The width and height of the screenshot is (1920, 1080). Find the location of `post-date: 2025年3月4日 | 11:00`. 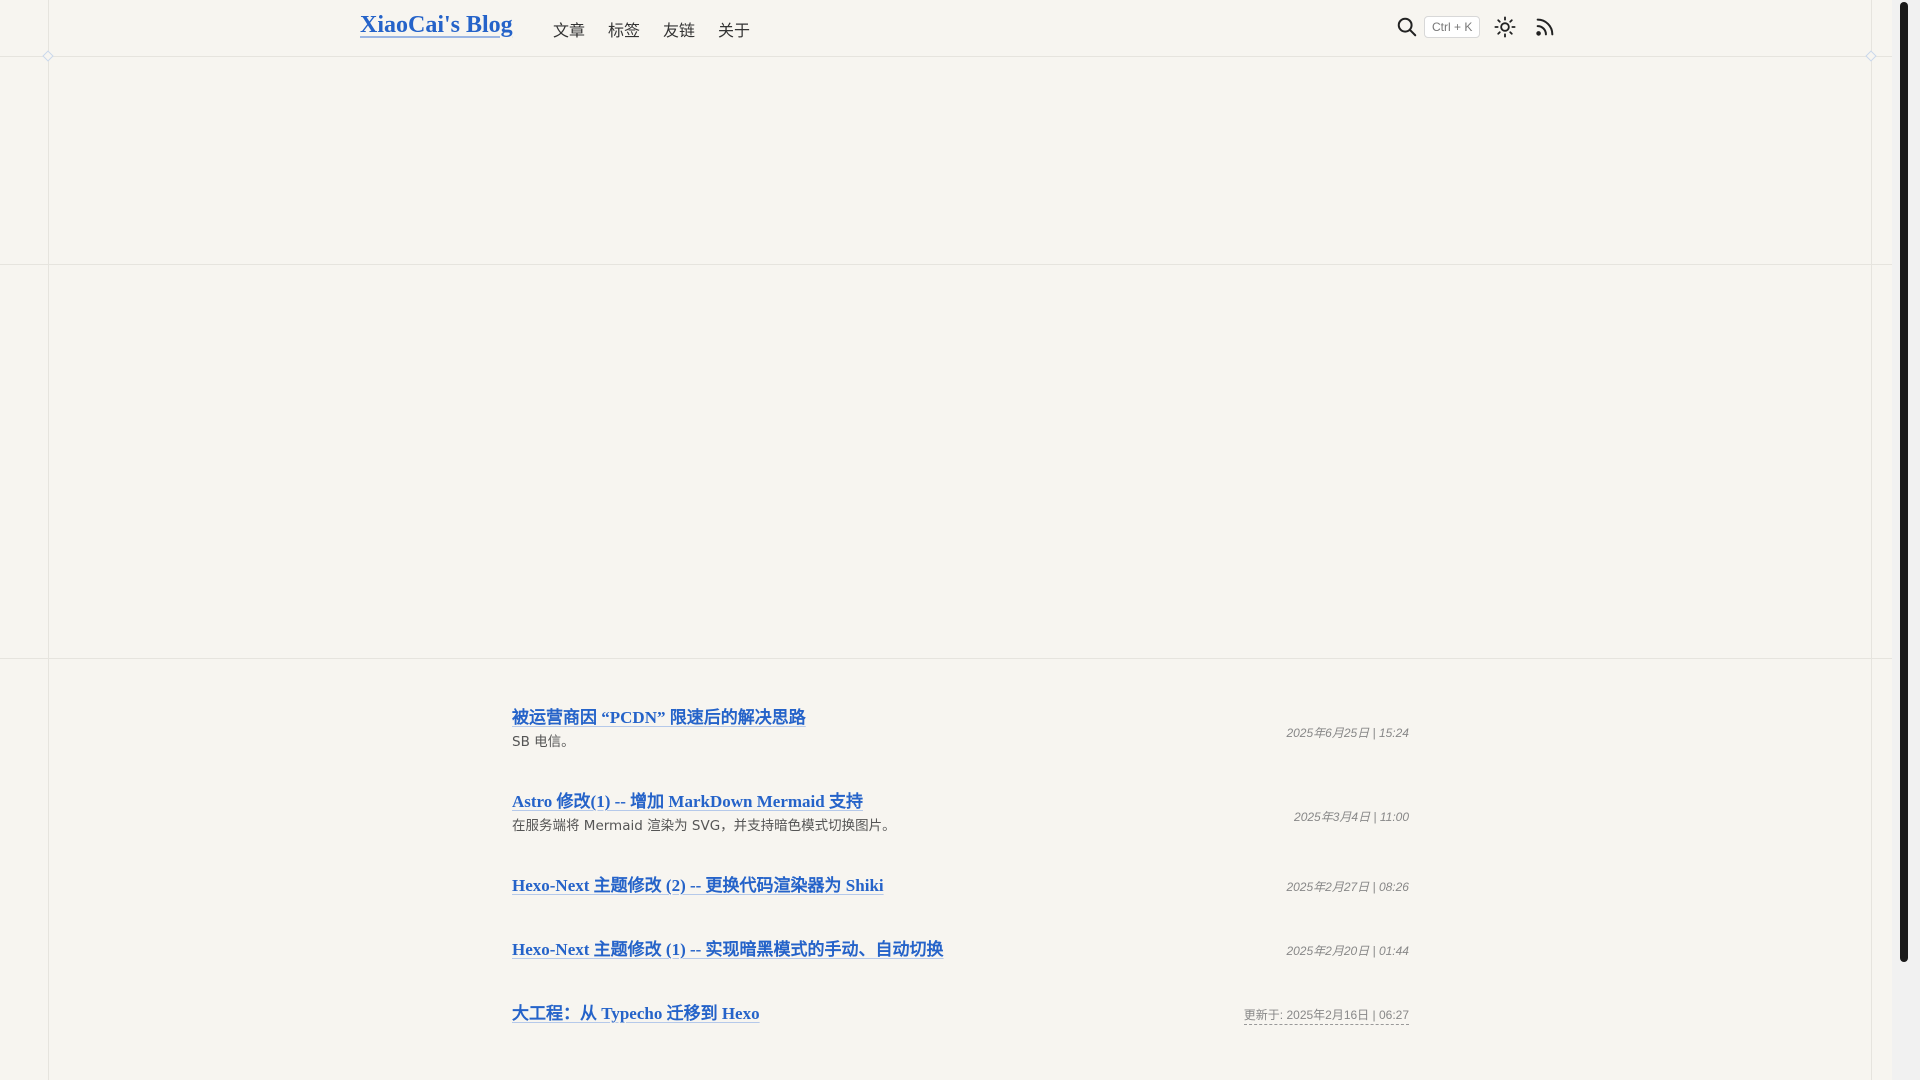

post-date: 2025年3月4日 | 11:00 is located at coordinates (1351, 817).